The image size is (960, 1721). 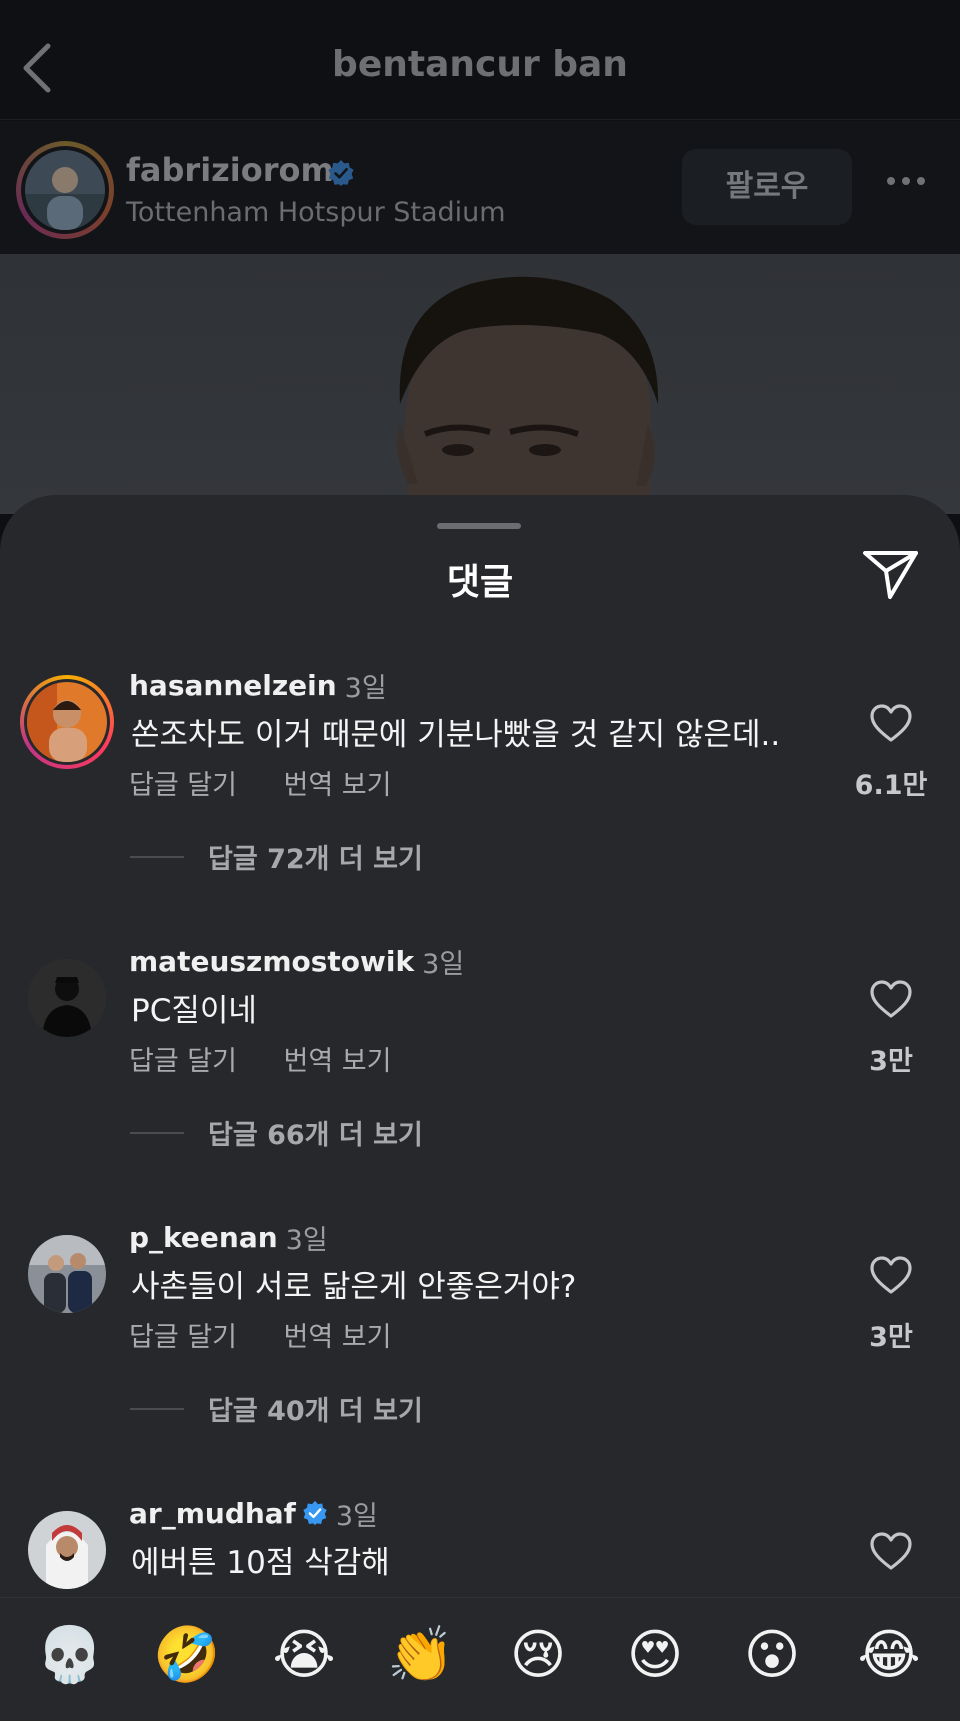 I want to click on emoji-rofl-button: 🤣, so click(x=187, y=1655).